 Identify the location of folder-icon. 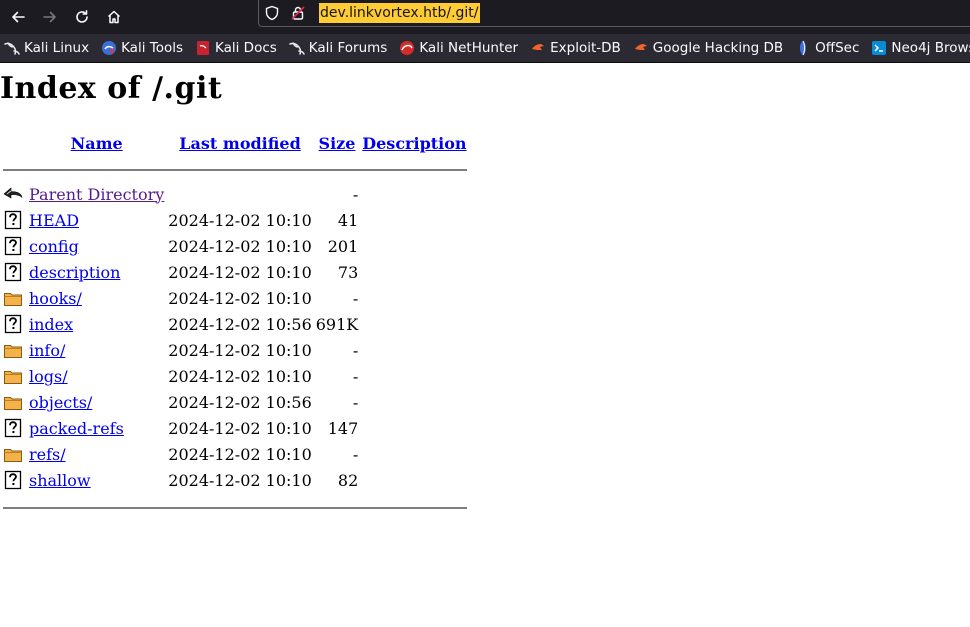
(14, 298).